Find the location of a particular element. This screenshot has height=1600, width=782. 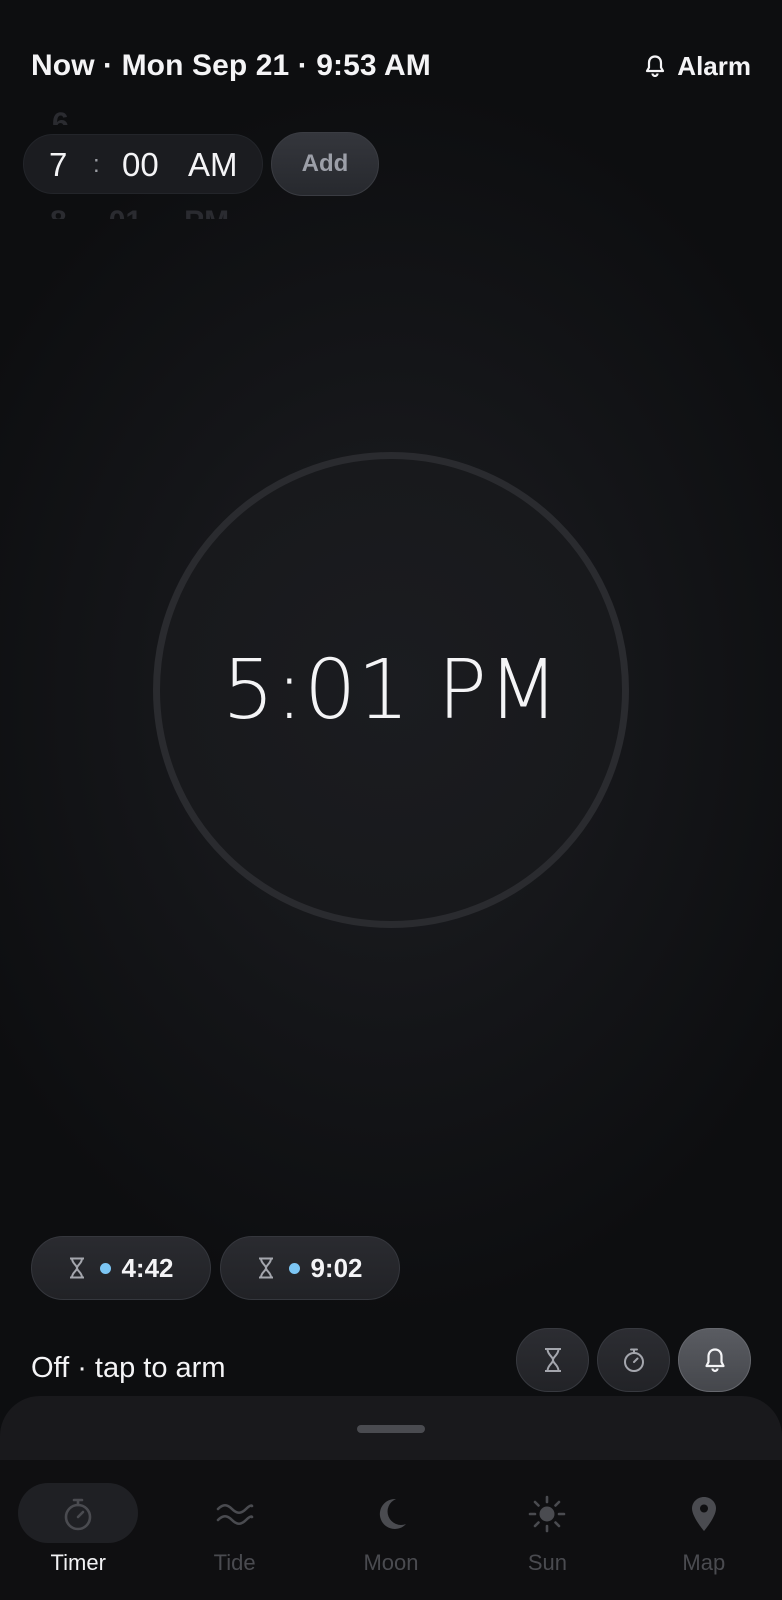

timer-chips: 4:42 9:02 is located at coordinates (215, 1268).